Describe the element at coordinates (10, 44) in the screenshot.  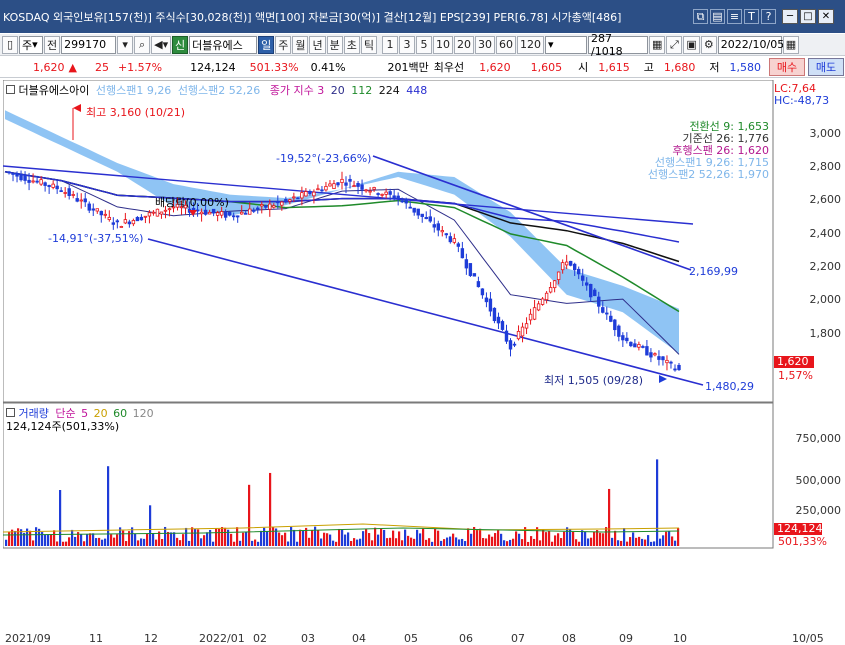
I see `layout-icon: ▯` at that location.